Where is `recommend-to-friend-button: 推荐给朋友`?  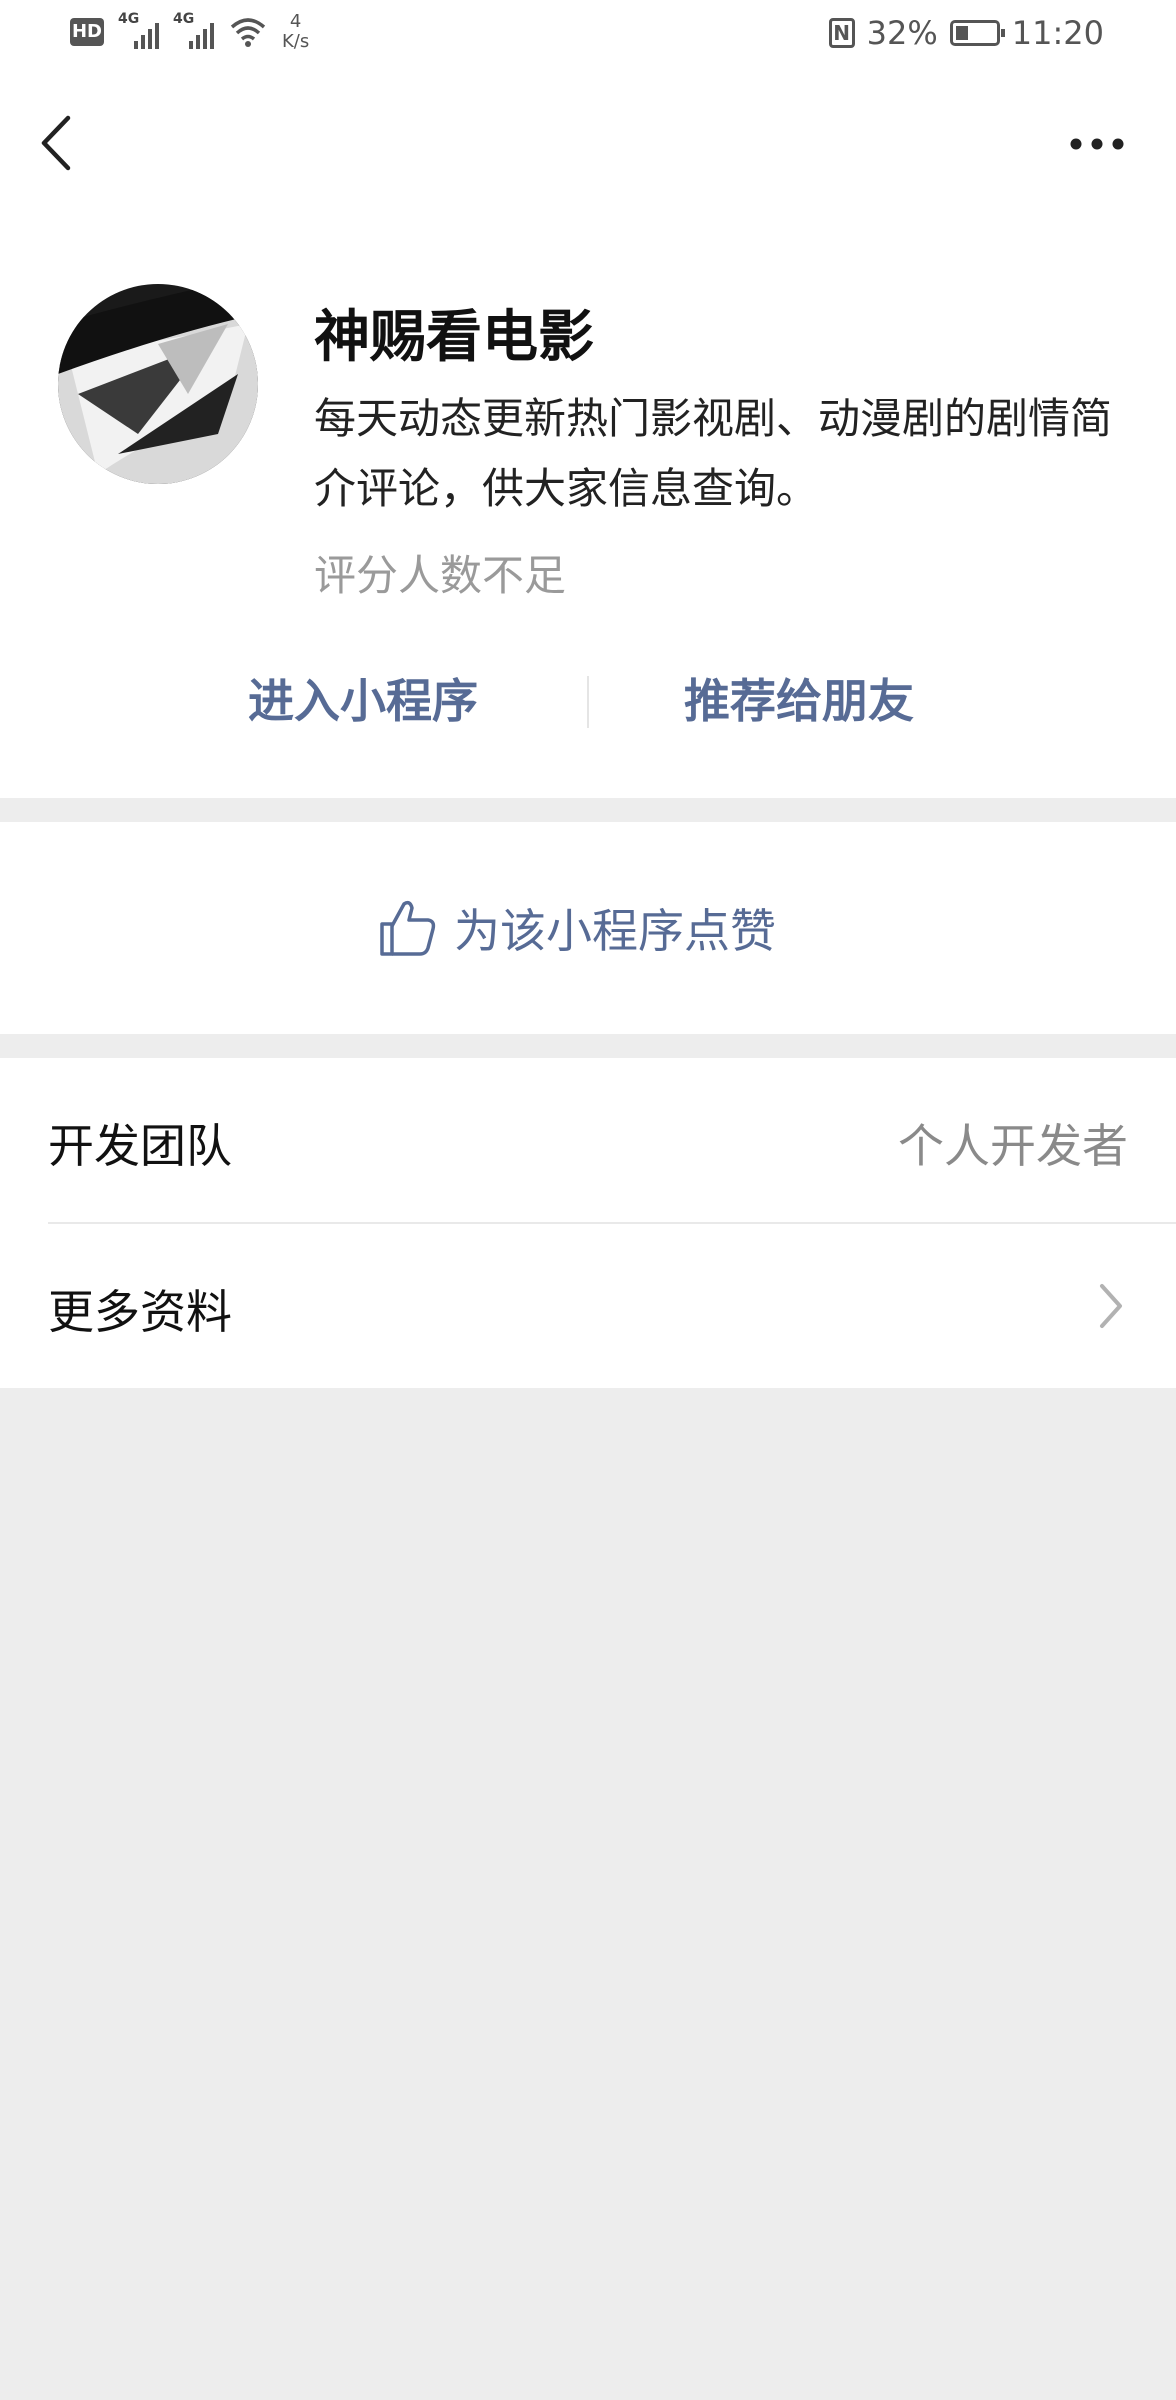
recommend-to-friend-button: 推荐给朋友 is located at coordinates (799, 701).